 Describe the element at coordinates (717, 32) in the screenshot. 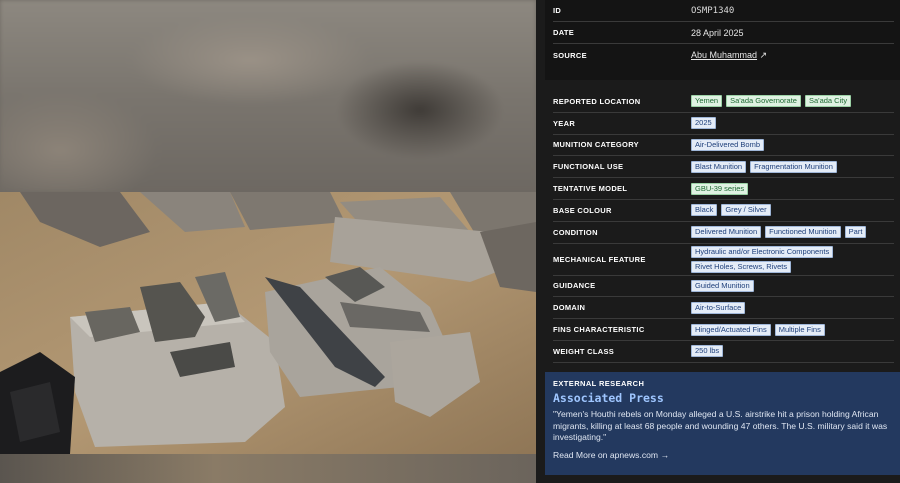

I see `date-value: 28 April 2025` at that location.